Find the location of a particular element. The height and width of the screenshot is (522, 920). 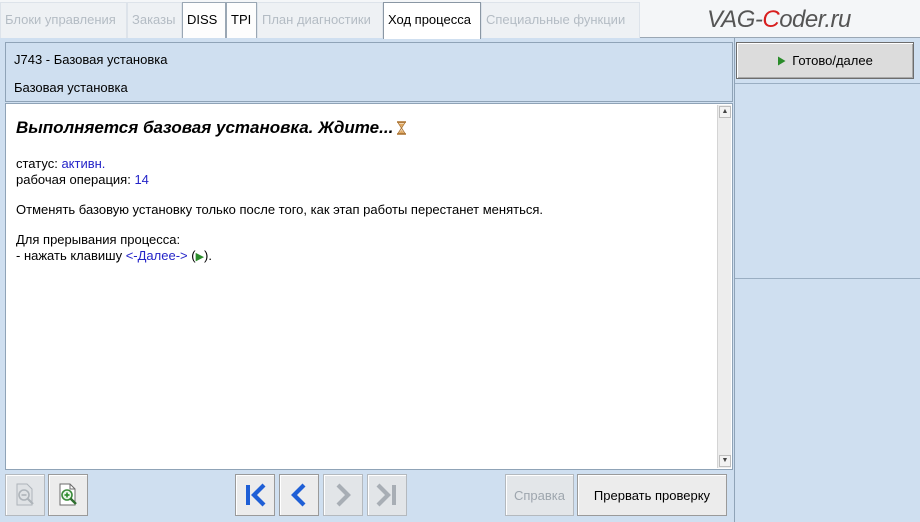

next-button is located at coordinates (343, 495).